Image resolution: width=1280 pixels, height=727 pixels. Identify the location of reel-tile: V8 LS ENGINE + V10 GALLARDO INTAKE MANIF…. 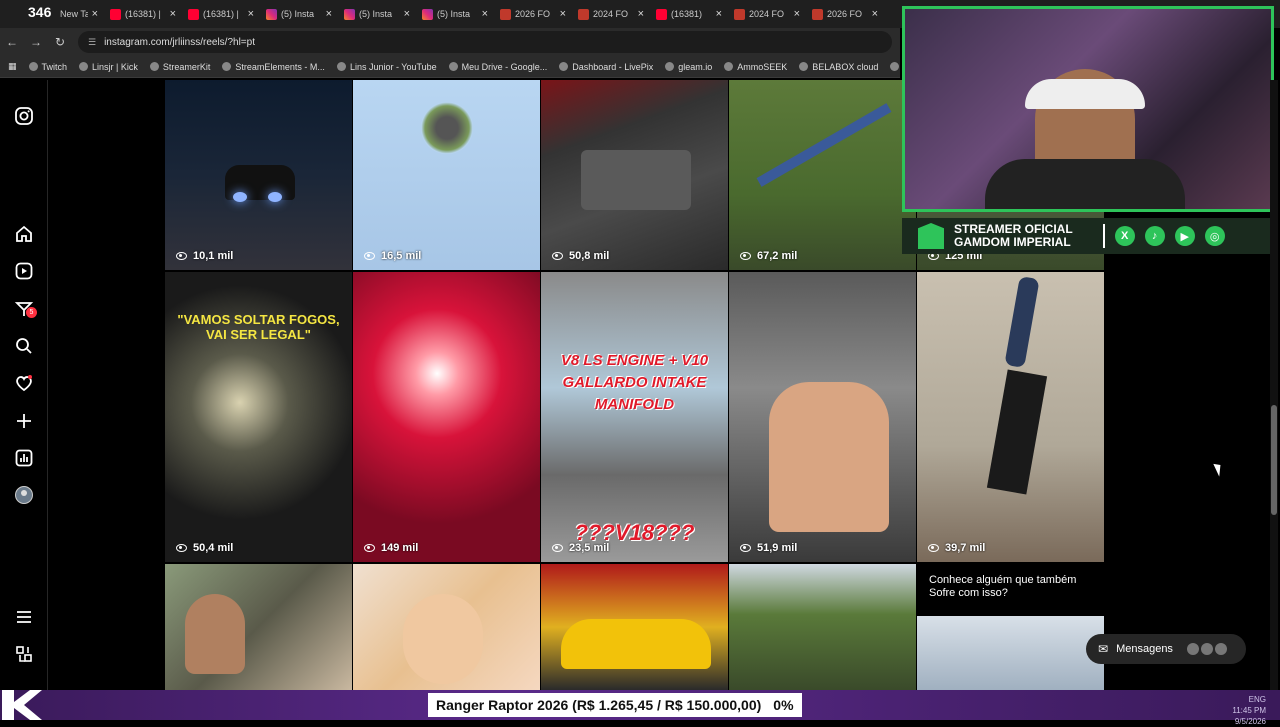
(634, 417).